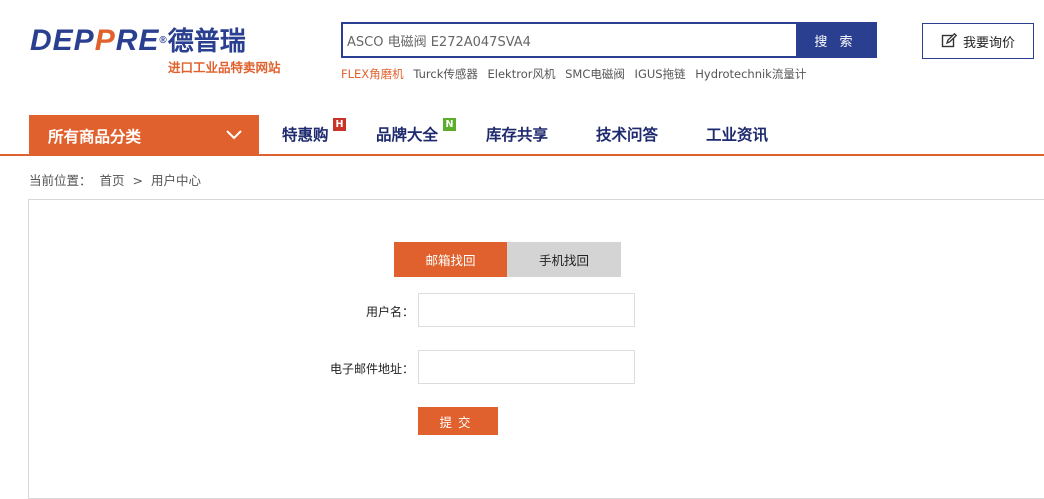 The height and width of the screenshot is (499, 1044). I want to click on username-field, so click(526, 310).